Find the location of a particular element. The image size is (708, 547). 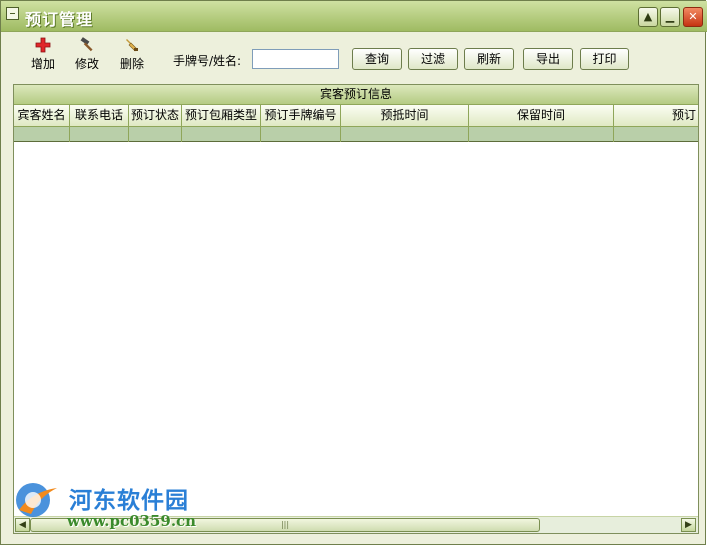

search-input is located at coordinates (295, 59).